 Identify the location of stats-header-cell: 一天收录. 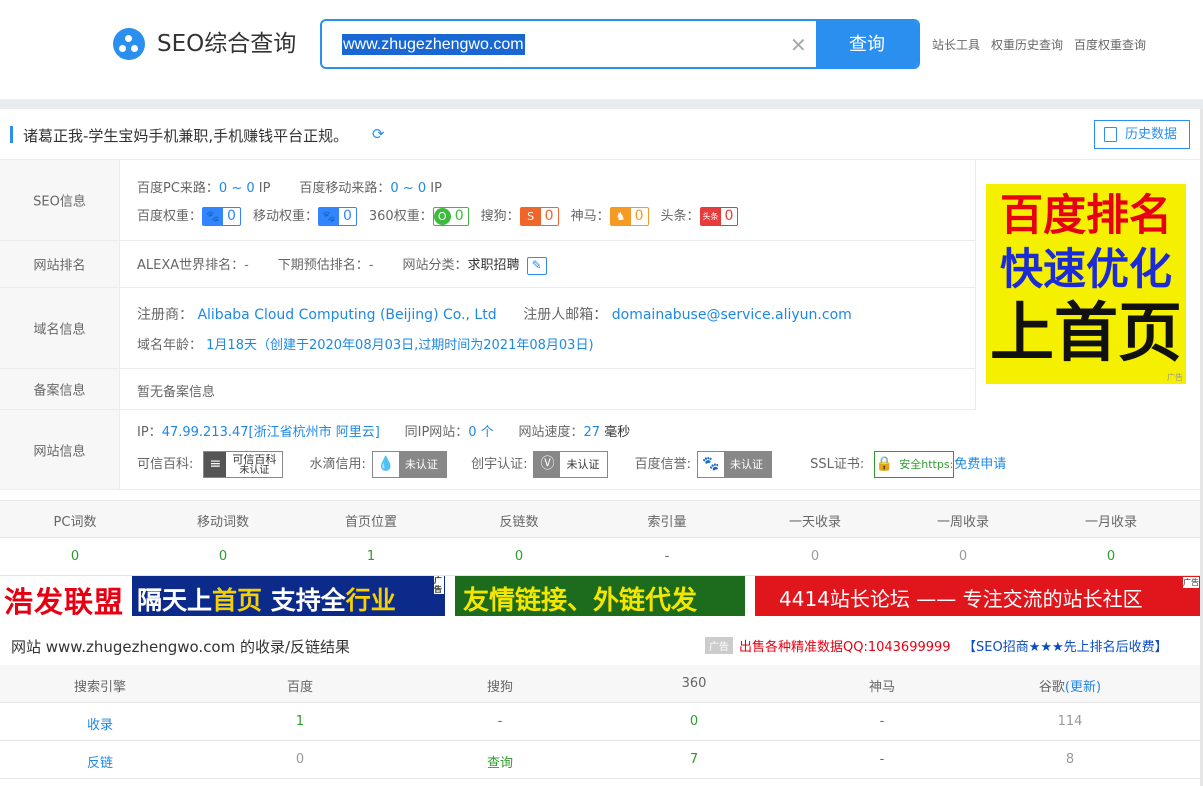
(814, 522).